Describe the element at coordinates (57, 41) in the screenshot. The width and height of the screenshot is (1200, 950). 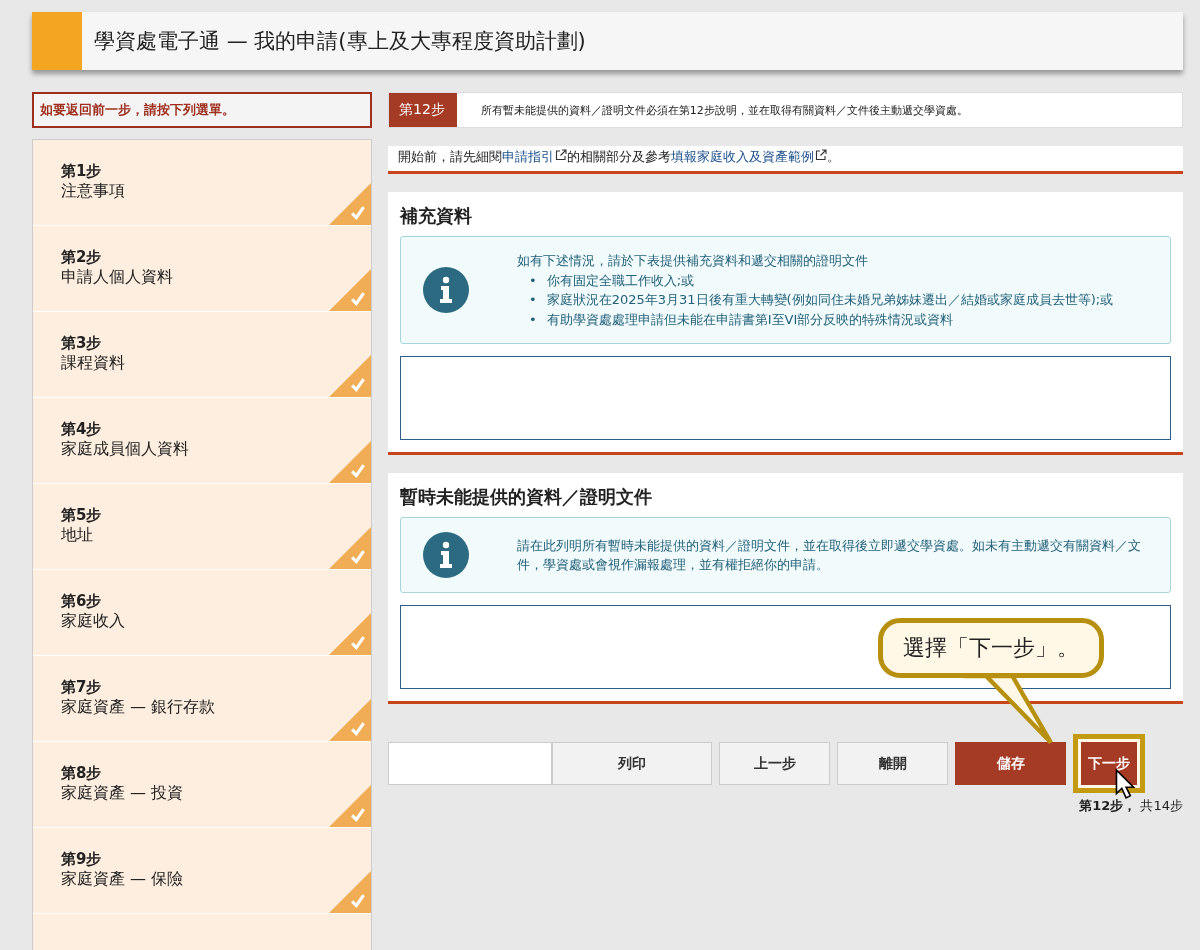
I see `header-accent` at that location.